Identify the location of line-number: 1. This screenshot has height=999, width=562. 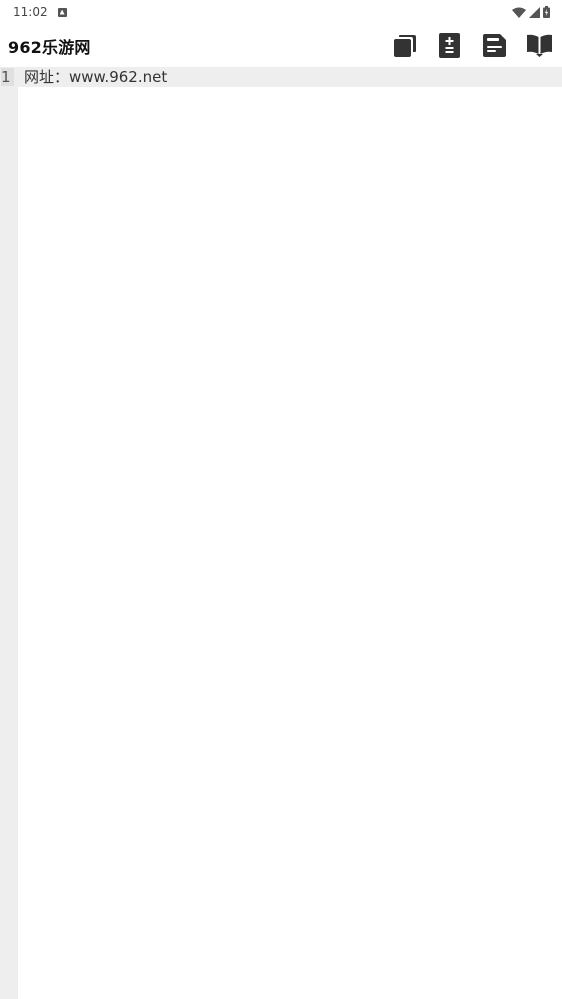
(7, 77).